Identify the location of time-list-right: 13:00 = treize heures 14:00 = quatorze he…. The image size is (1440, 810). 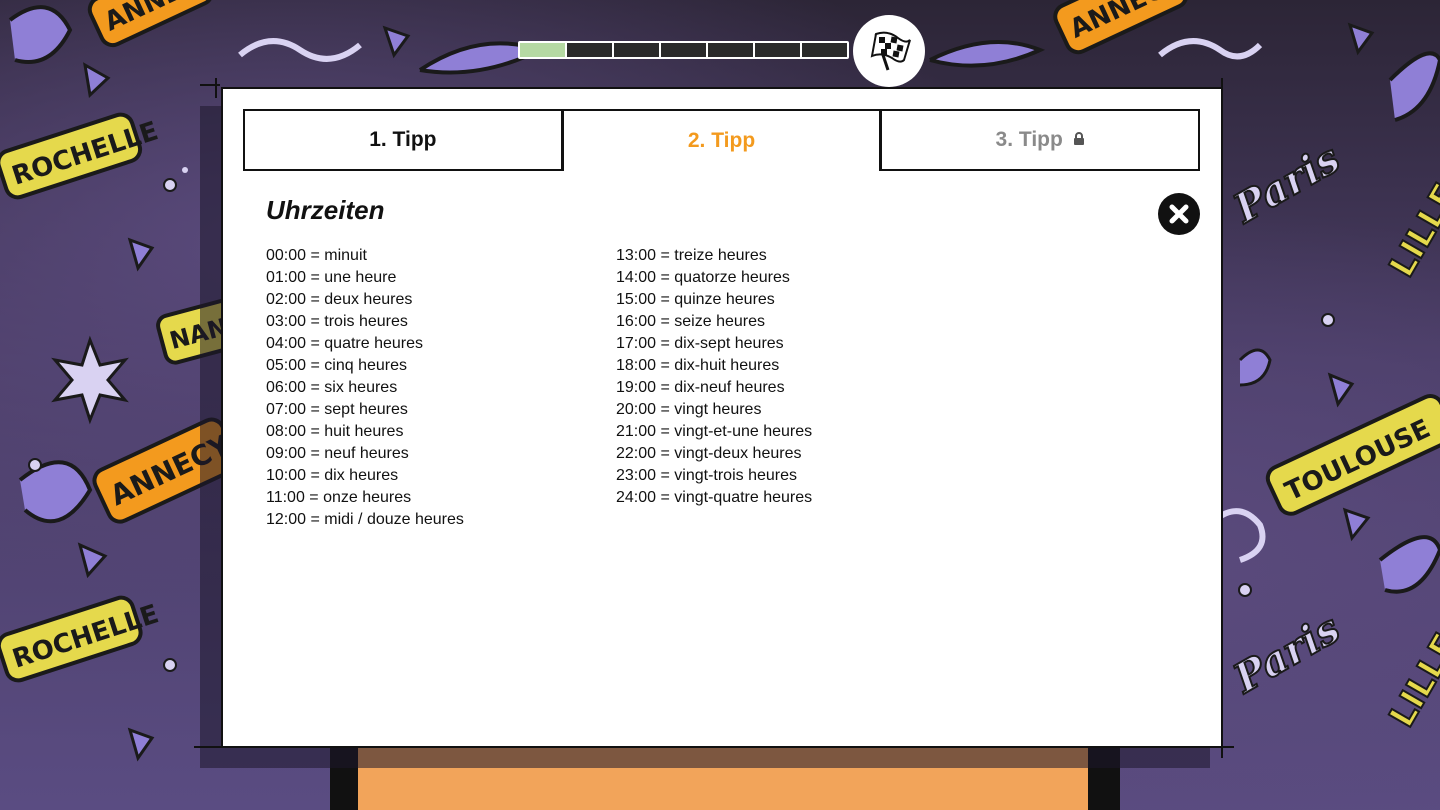
(714, 377).